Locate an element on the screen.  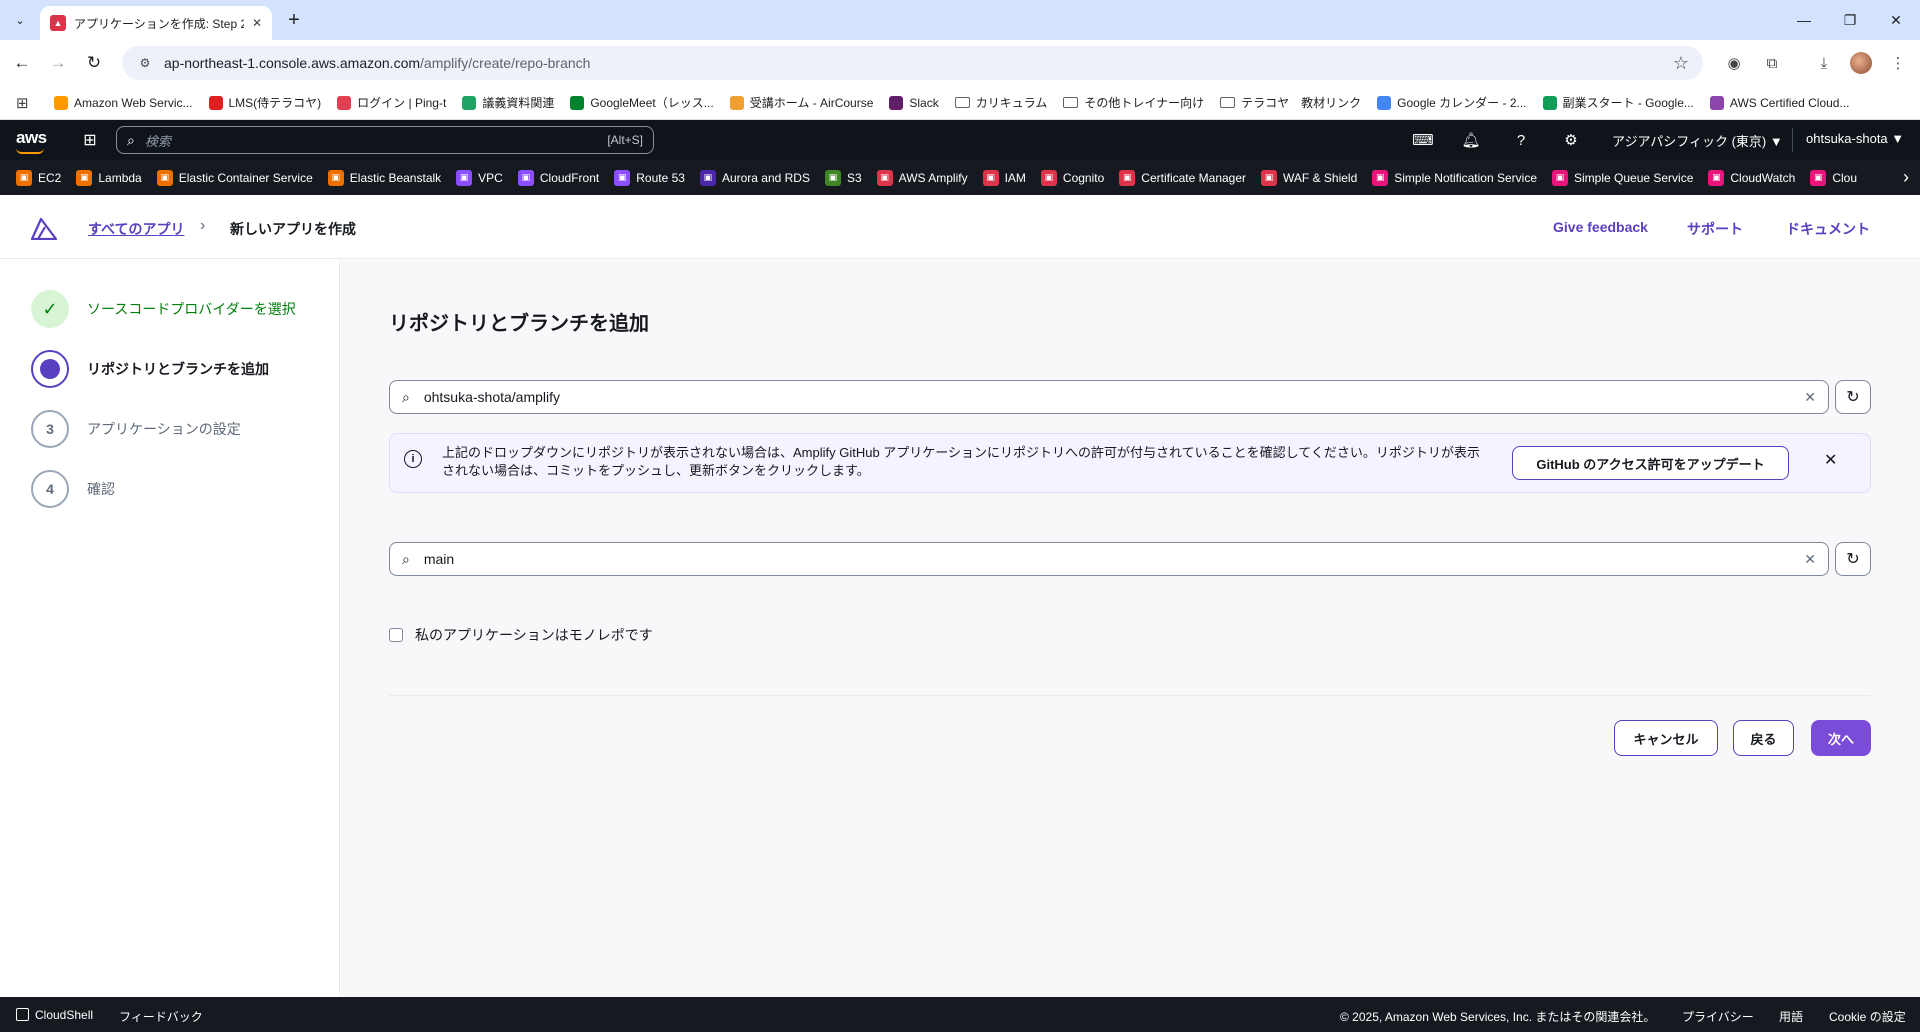
back-icon: ← is located at coordinates (22, 63).